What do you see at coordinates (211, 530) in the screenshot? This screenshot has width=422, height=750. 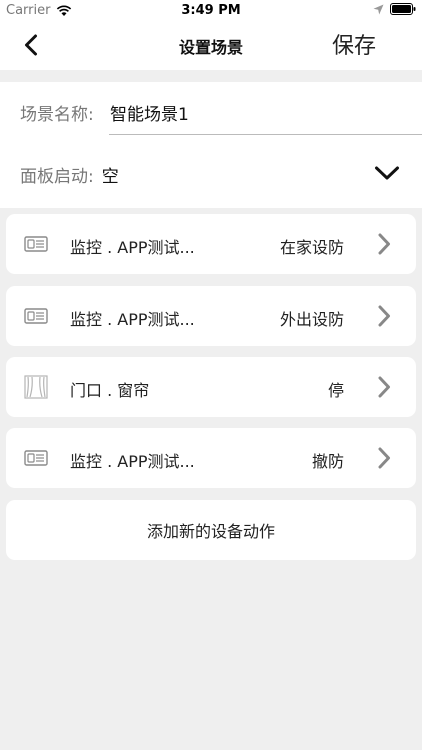 I see `add-device-action-button: 添加新的设备动作` at bounding box center [211, 530].